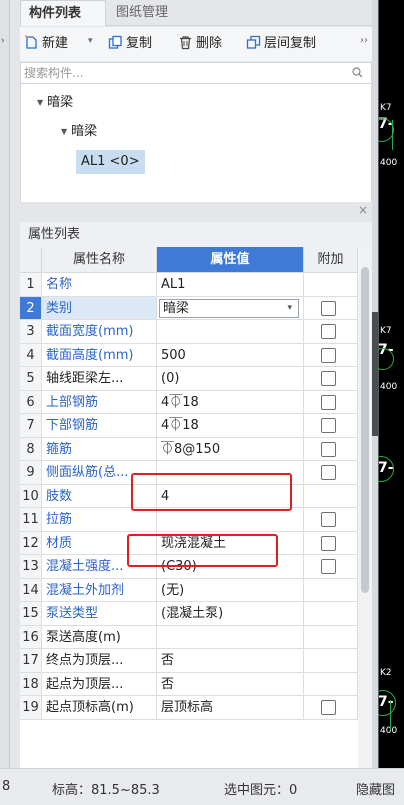 Image resolution: width=404 pixels, height=805 pixels. Describe the element at coordinates (230, 449) in the screenshot. I see `property-value: ⏁8@150` at that location.